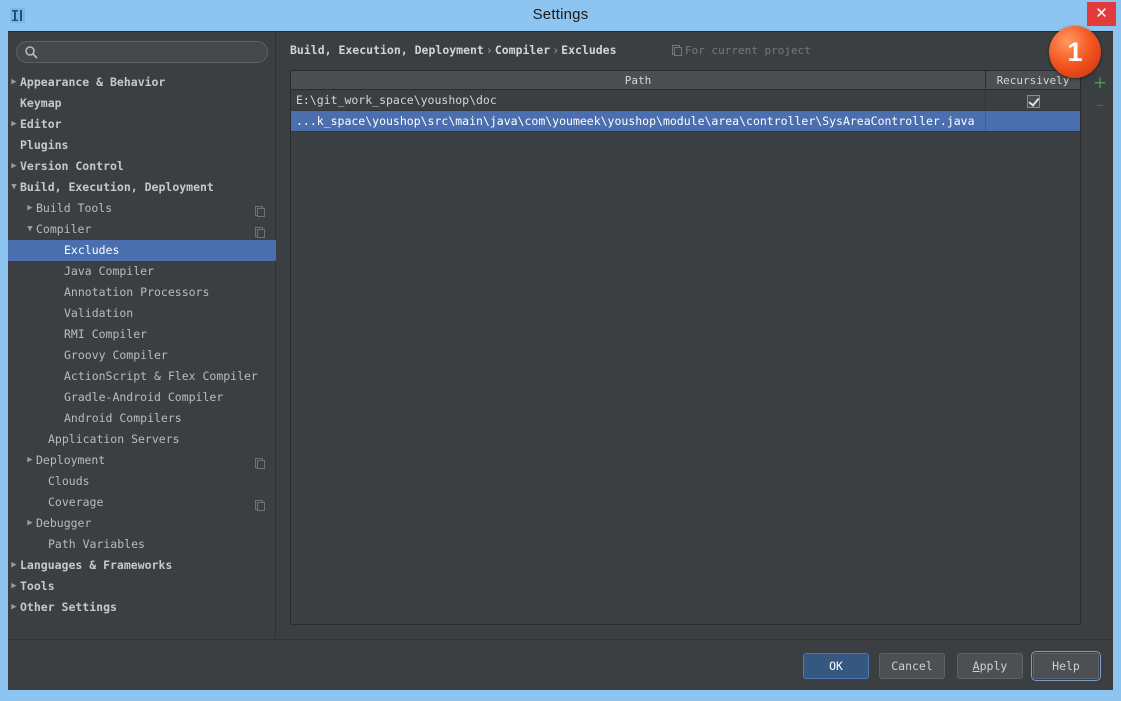 The height and width of the screenshot is (701, 1121). I want to click on sidebar-item-editor: ▶ Editor, so click(142, 124).